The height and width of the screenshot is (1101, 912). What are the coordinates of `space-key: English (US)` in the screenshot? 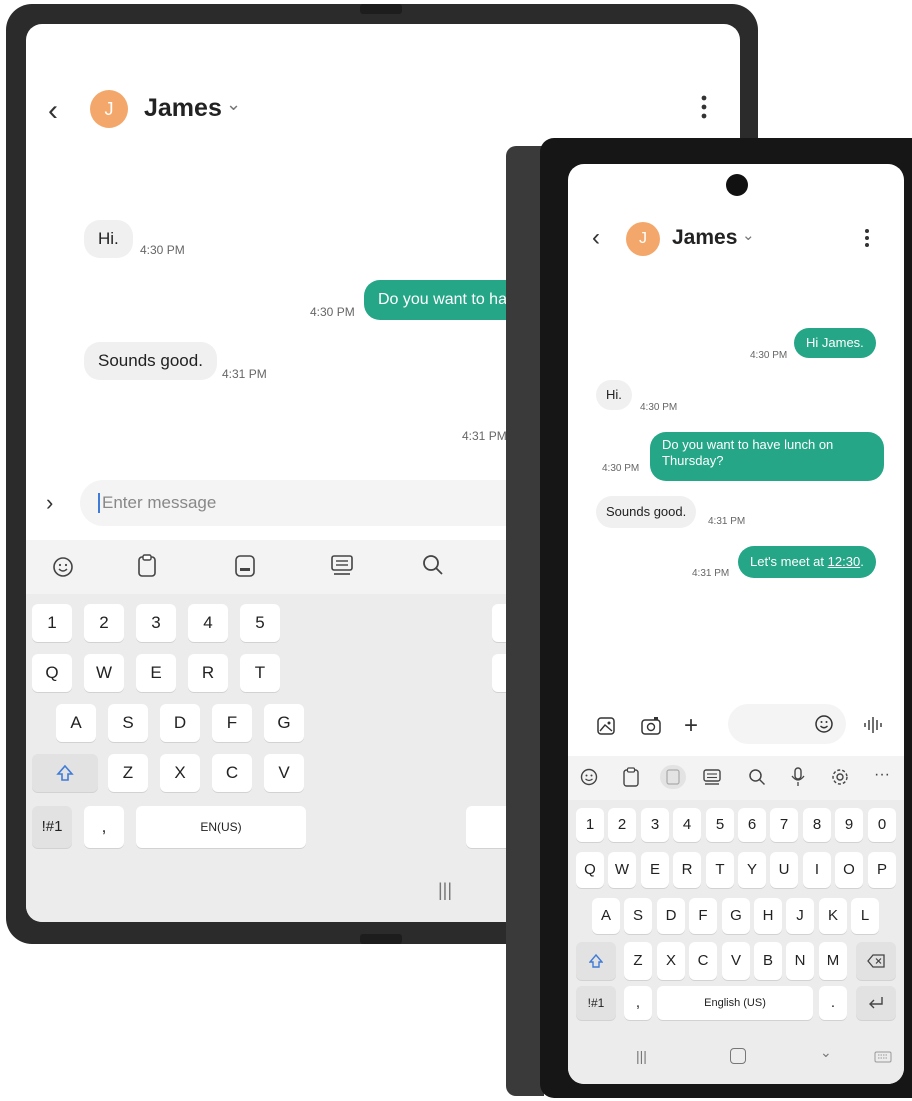 It's located at (735, 1003).